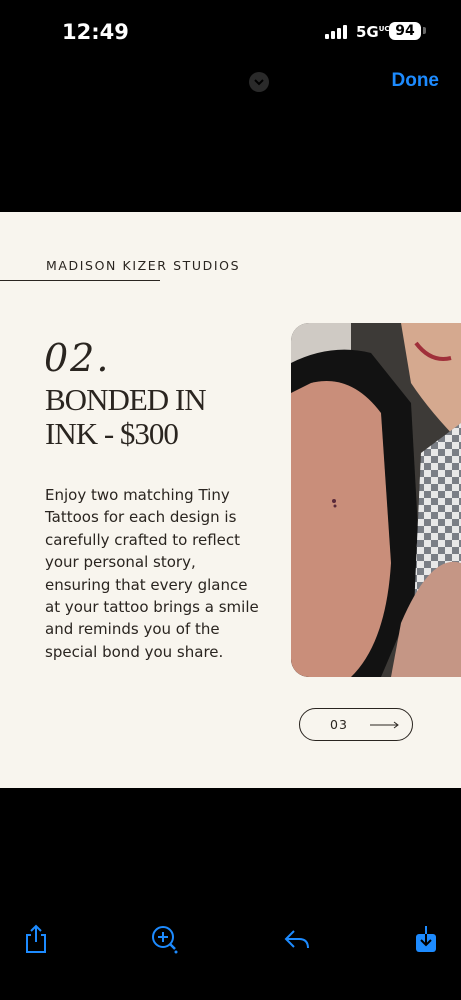 The image size is (461, 1000). What do you see at coordinates (164, 939) in the screenshot?
I see `markup-icon` at bounding box center [164, 939].